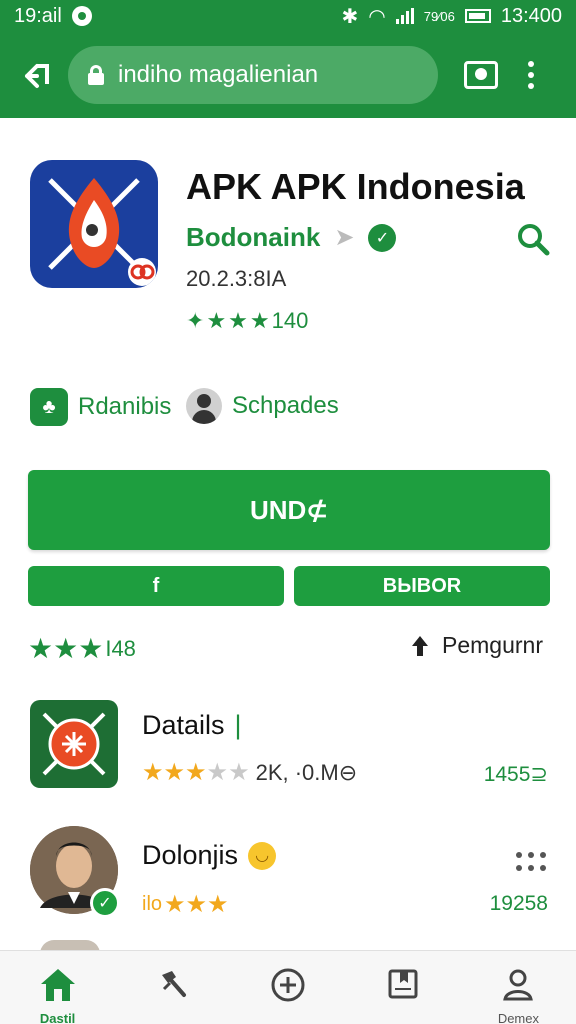 The height and width of the screenshot is (1024, 576). I want to click on camera-button, so click(481, 75).